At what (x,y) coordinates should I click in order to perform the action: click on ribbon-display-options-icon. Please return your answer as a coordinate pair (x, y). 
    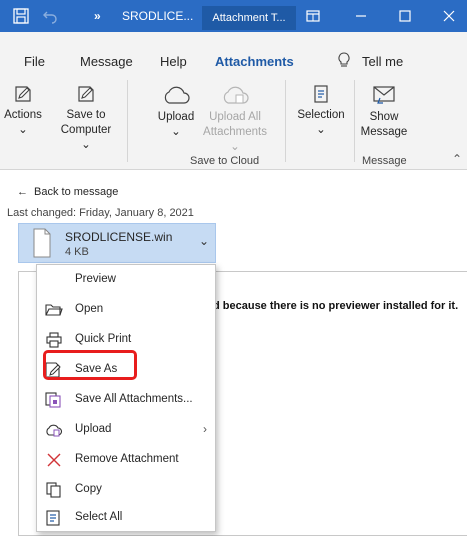
    Looking at the image, I should click on (313, 16).